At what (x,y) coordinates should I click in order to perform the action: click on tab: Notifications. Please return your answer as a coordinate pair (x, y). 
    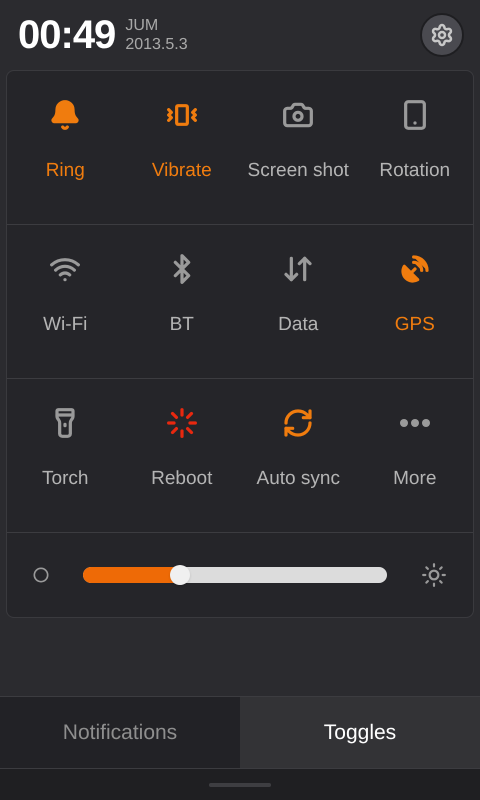
    Looking at the image, I should click on (120, 732).